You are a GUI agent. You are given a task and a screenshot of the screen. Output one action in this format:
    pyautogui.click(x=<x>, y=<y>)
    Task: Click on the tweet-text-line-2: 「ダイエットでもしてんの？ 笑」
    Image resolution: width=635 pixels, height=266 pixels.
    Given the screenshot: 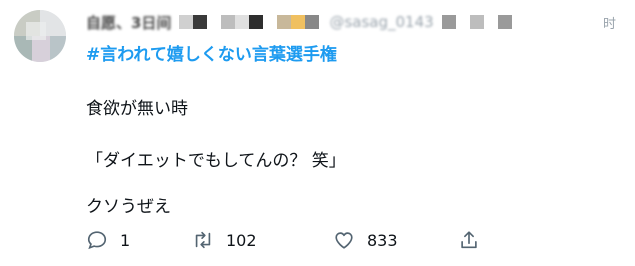 What is the action you would take?
    pyautogui.click(x=216, y=161)
    